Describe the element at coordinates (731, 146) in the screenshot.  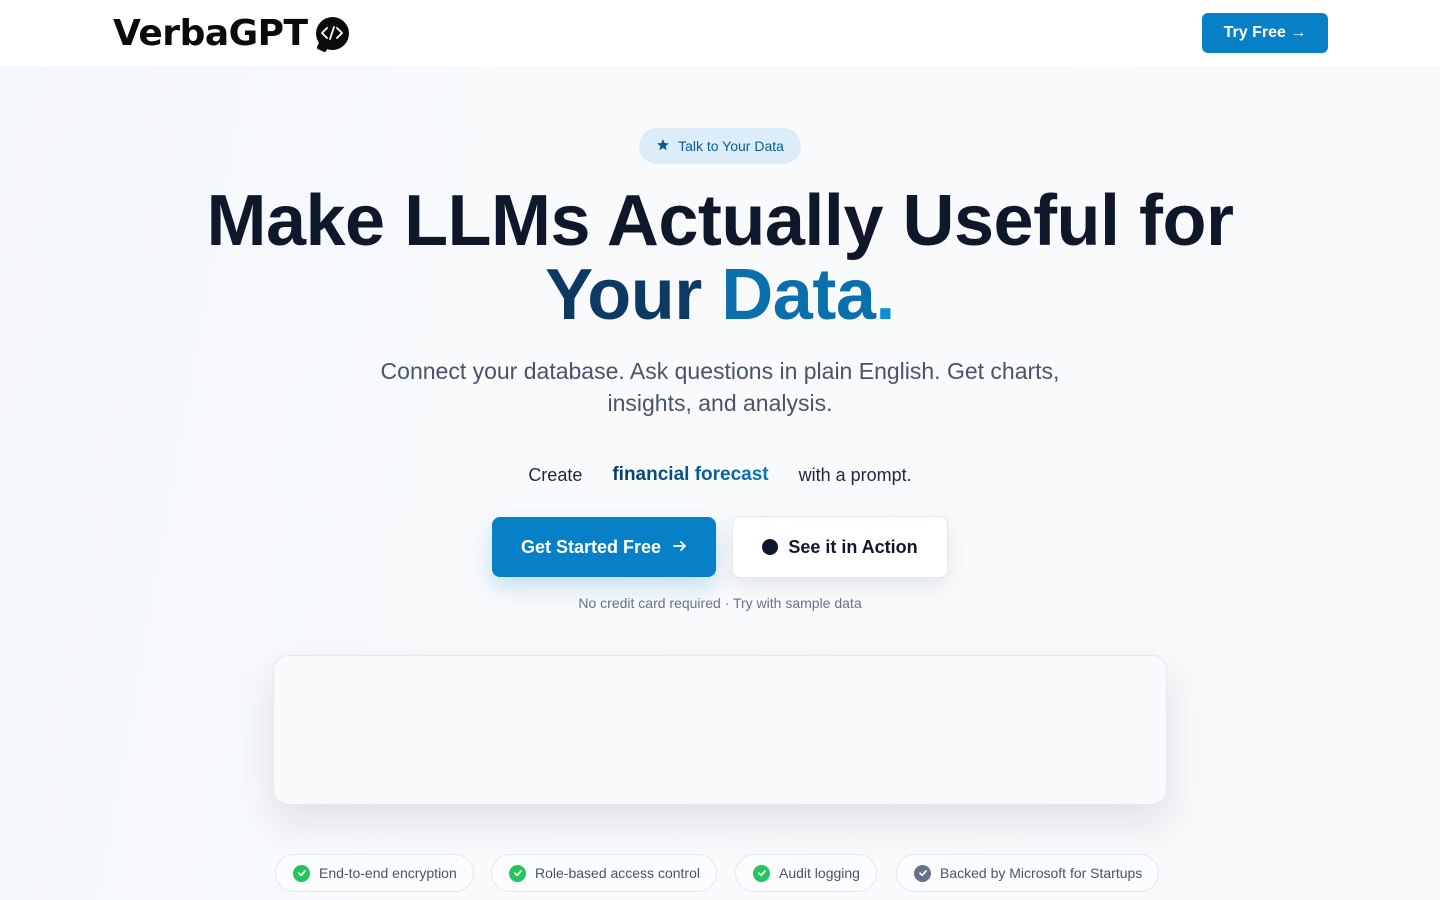
I see `pill-label: Talk to Your Data` at that location.